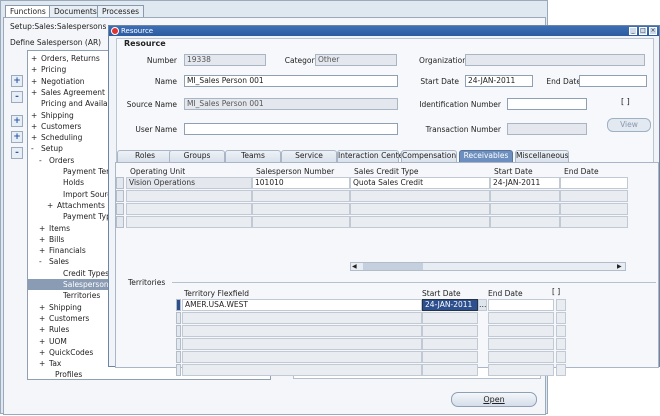 The image size is (660, 416). What do you see at coordinates (17, 153) in the screenshot?
I see `collapse-all-button: -` at bounding box center [17, 153].